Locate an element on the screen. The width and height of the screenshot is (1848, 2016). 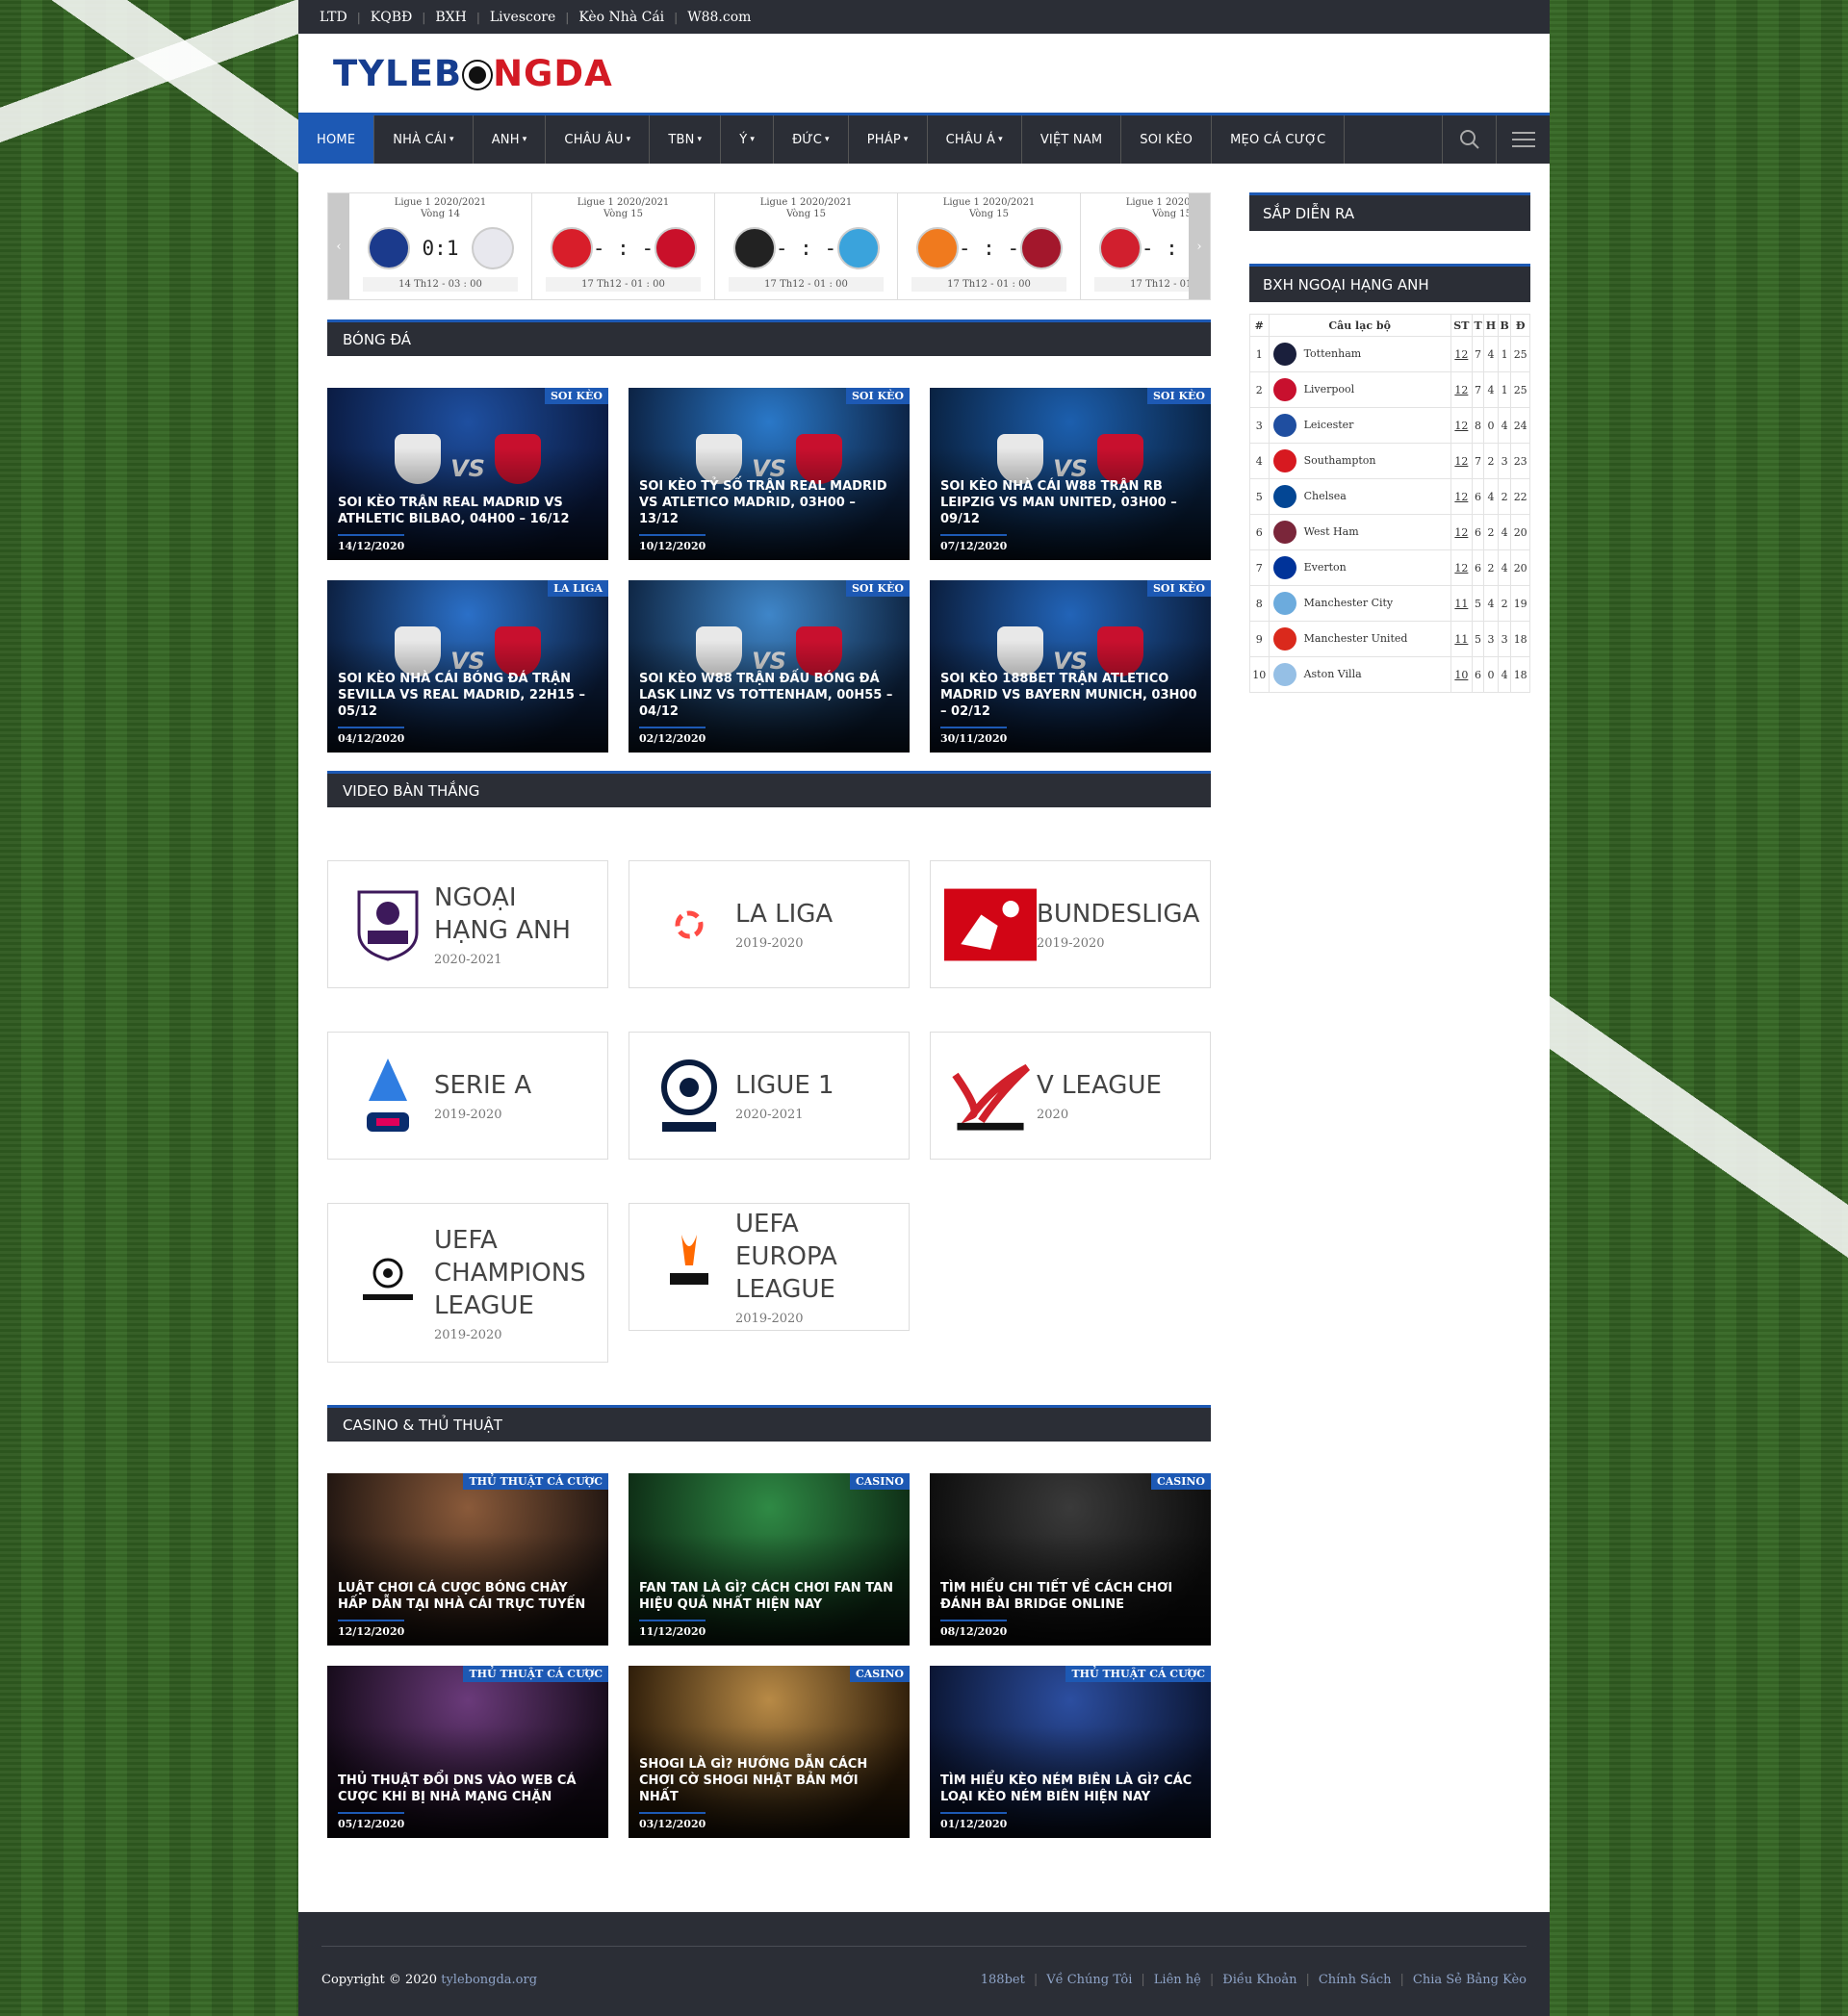
table-row: 6 West Ham 12 6 2 4 20 is located at coordinates (1389, 532).